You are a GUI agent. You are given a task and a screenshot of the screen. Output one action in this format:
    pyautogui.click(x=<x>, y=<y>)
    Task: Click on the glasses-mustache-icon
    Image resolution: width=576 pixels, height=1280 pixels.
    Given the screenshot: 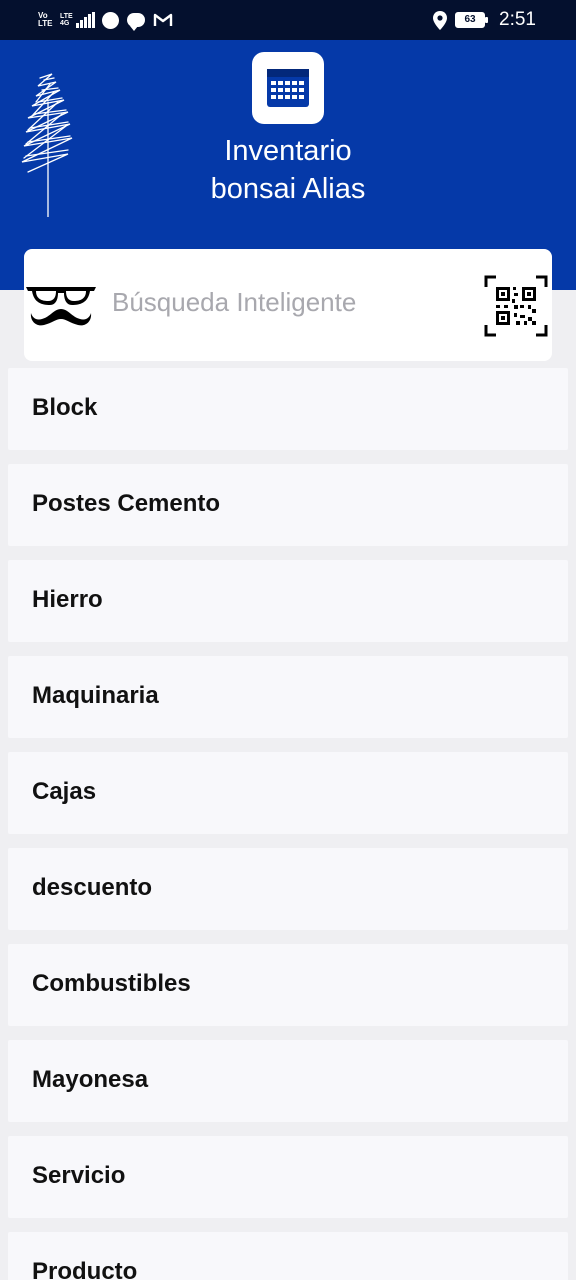 What is the action you would take?
    pyautogui.click(x=61, y=306)
    